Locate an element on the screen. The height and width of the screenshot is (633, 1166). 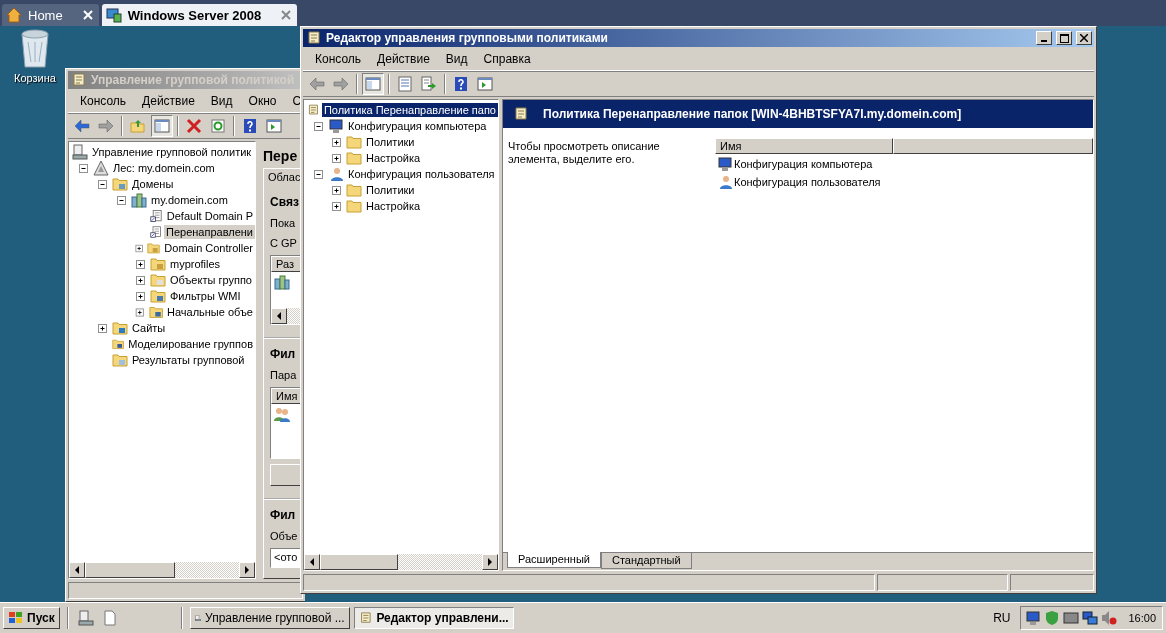
tree-item: Моделирование группов is located at coordinates (190, 344).